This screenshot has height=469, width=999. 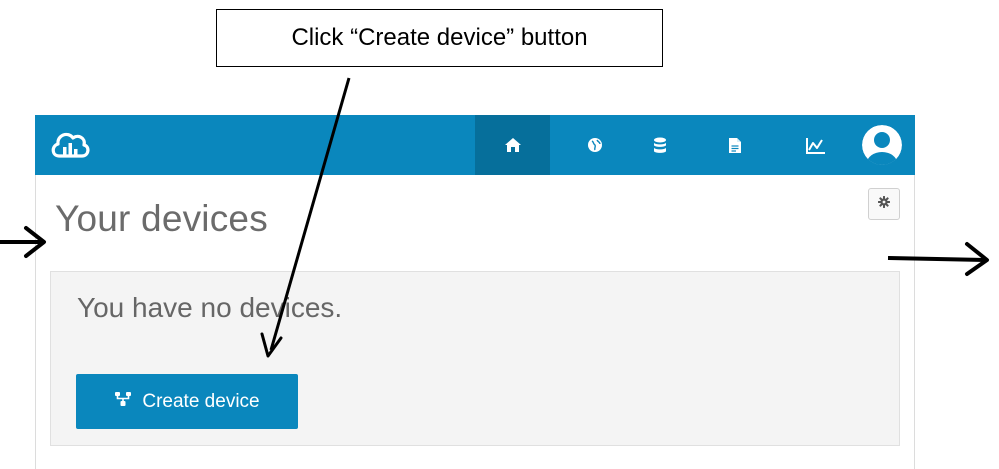 What do you see at coordinates (201, 401) in the screenshot?
I see `create-device-label: Create device` at bounding box center [201, 401].